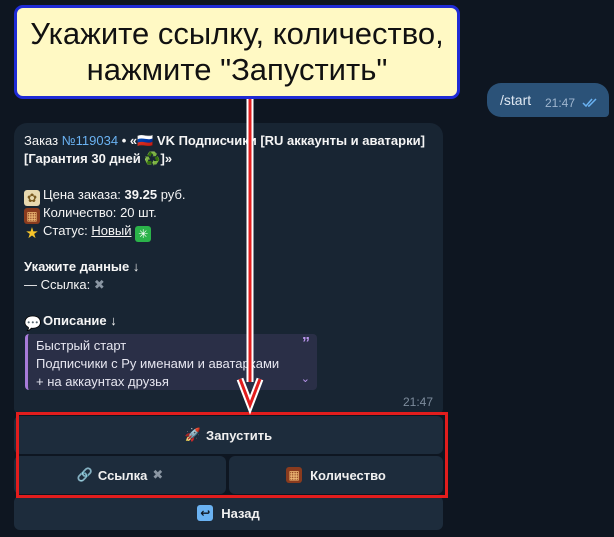 The height and width of the screenshot is (537, 614). Describe the element at coordinates (99, 284) in the screenshot. I see `cross-icon: ✖` at that location.